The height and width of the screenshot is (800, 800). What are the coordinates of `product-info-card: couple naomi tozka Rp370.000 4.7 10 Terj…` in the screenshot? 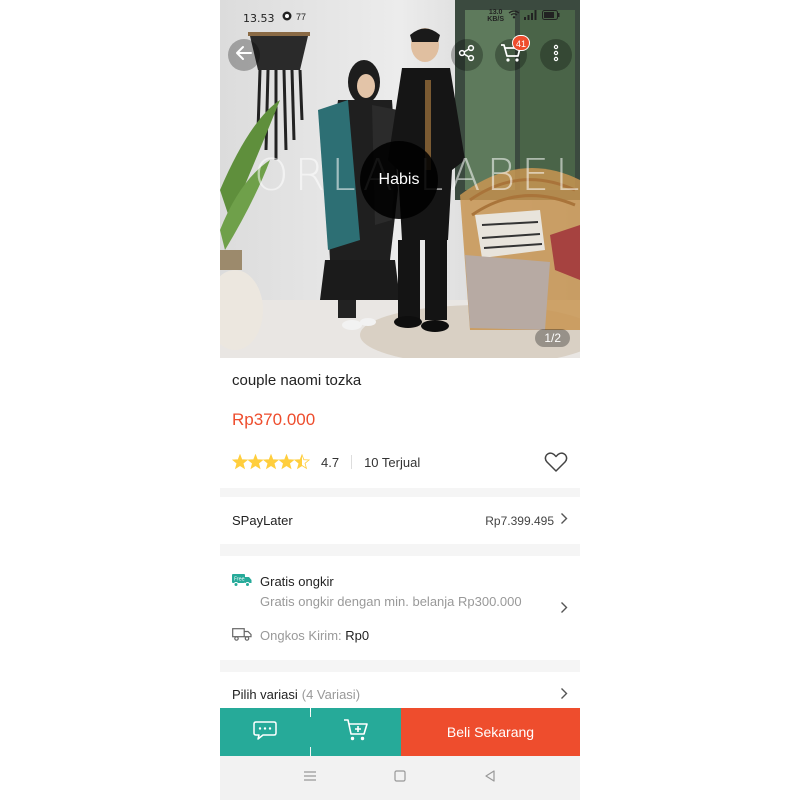 It's located at (400, 423).